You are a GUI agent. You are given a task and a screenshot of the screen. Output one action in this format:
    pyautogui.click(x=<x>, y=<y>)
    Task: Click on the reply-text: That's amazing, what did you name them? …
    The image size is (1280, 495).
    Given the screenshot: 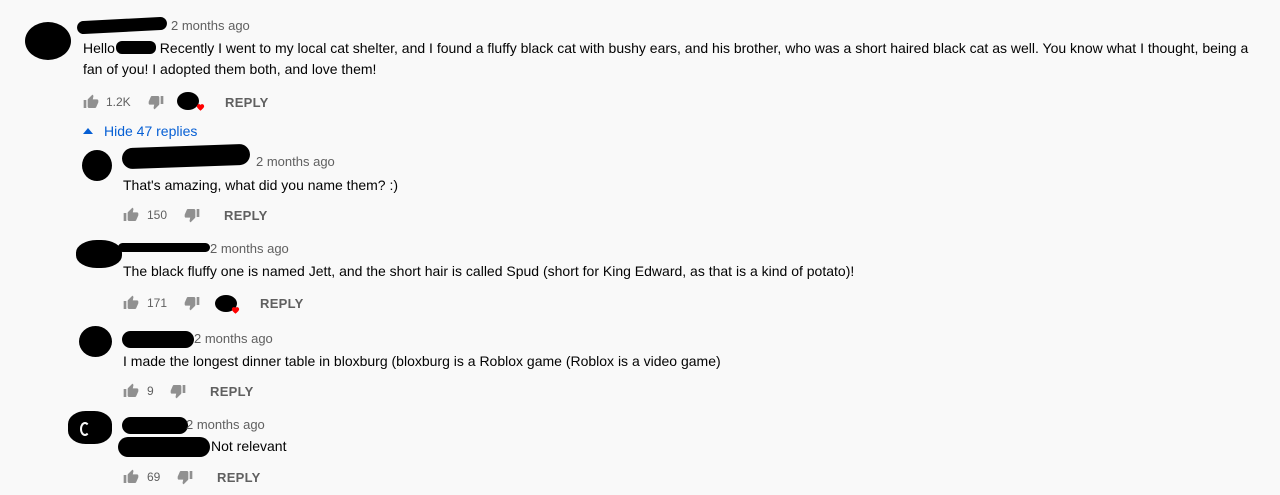 What is the action you would take?
    pyautogui.click(x=261, y=185)
    